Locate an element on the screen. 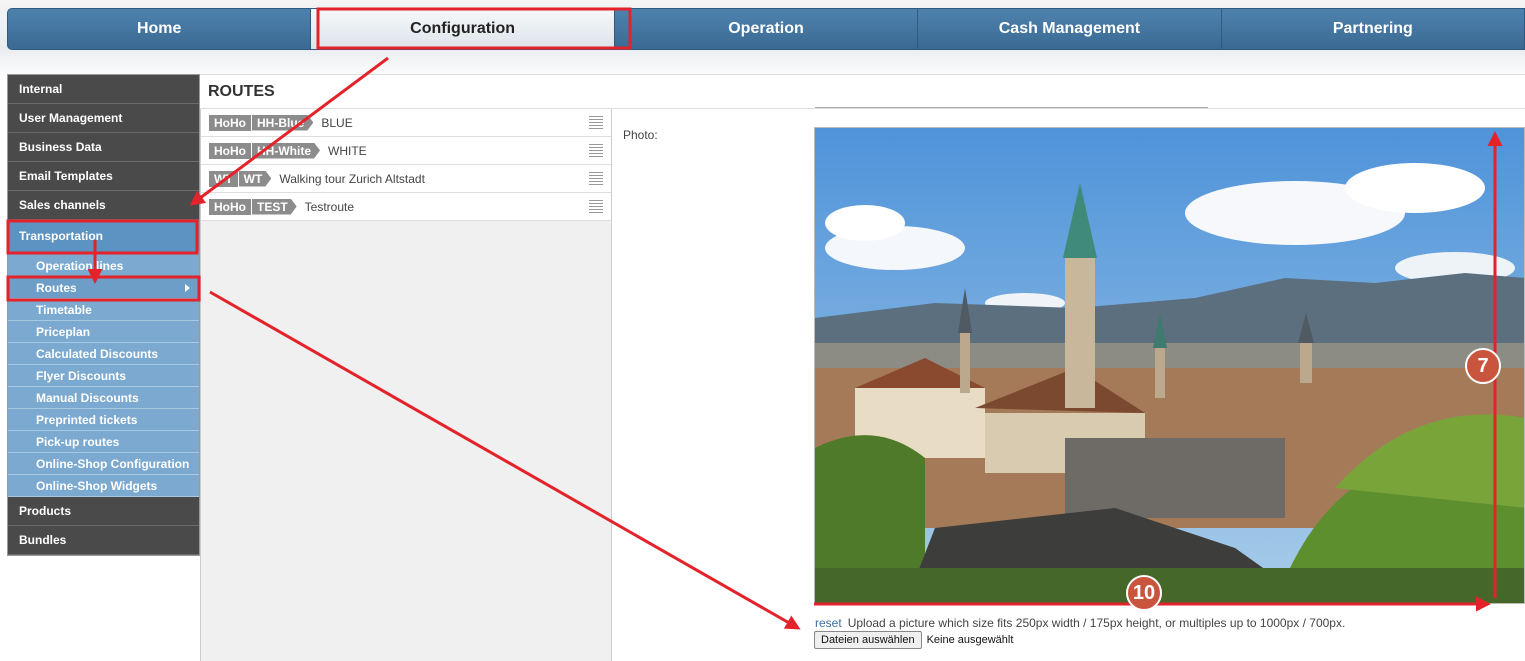 The height and width of the screenshot is (661, 1525). route-name: Testroute is located at coordinates (329, 206).